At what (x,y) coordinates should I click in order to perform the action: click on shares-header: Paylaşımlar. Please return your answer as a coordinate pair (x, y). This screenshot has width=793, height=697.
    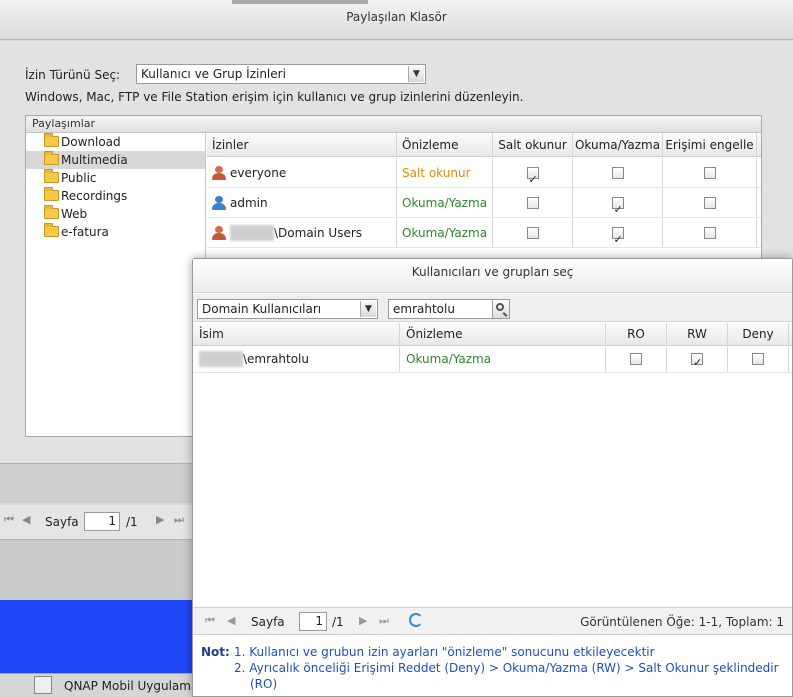
    Looking at the image, I should click on (393, 124).